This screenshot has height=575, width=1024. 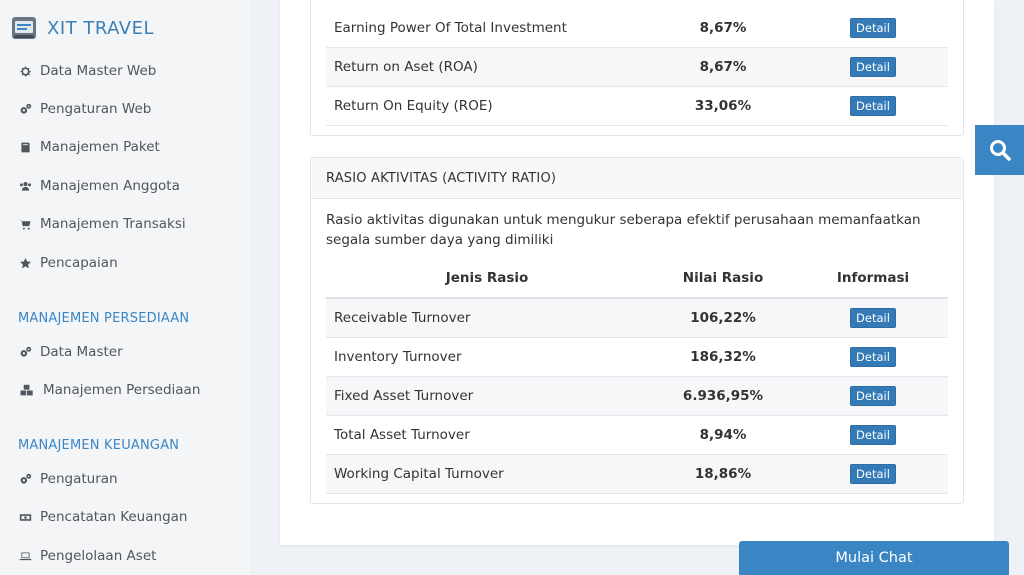 What do you see at coordinates (637, 474) in the screenshot?
I see `table-row: Working Capital Turnover 18,86% Detail` at bounding box center [637, 474].